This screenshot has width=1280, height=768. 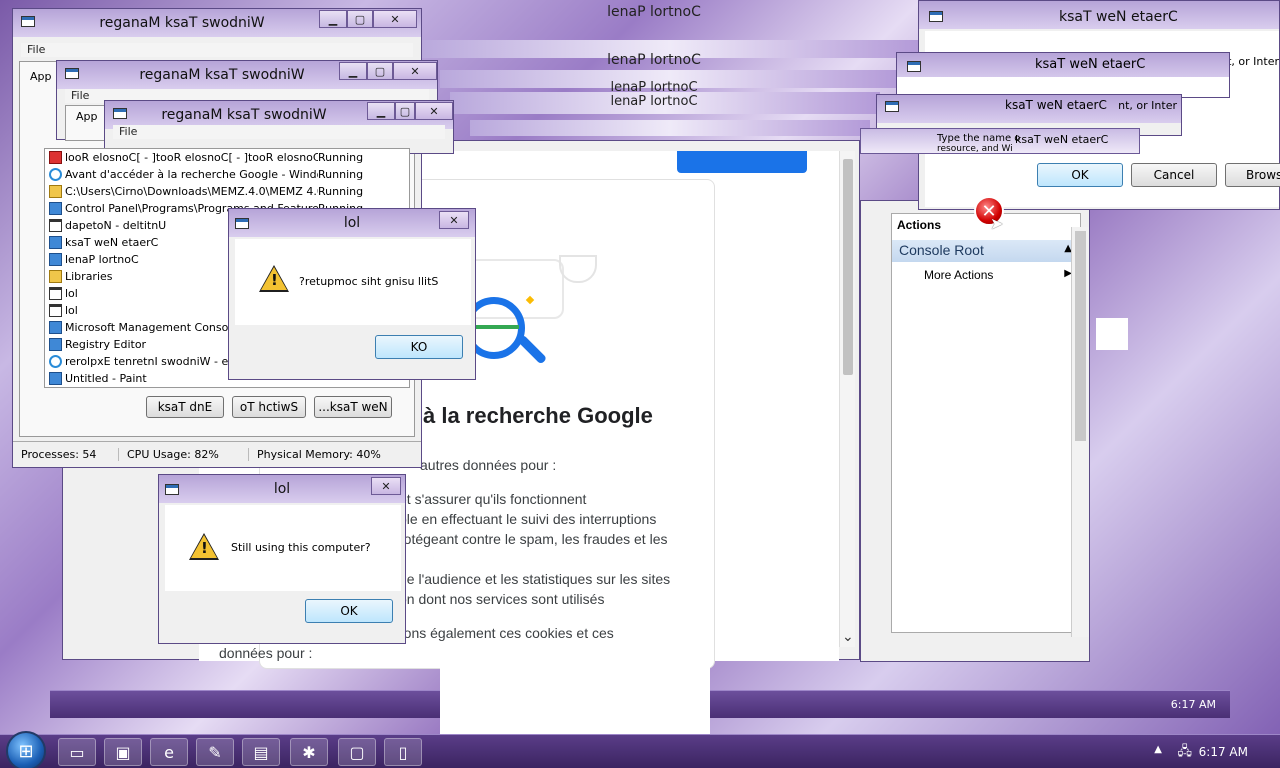 What do you see at coordinates (419, 347) in the screenshot?
I see `dialog-ok-button: KO` at bounding box center [419, 347].